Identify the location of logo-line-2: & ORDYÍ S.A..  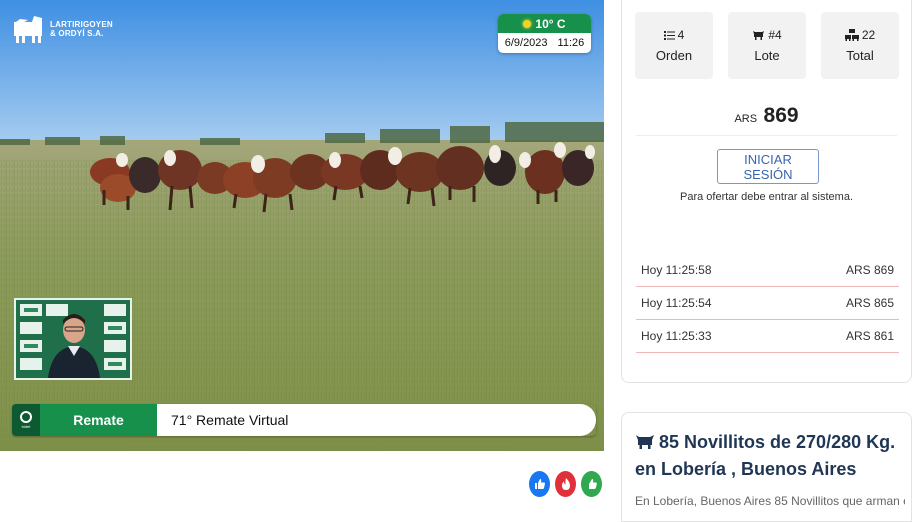
(77, 33).